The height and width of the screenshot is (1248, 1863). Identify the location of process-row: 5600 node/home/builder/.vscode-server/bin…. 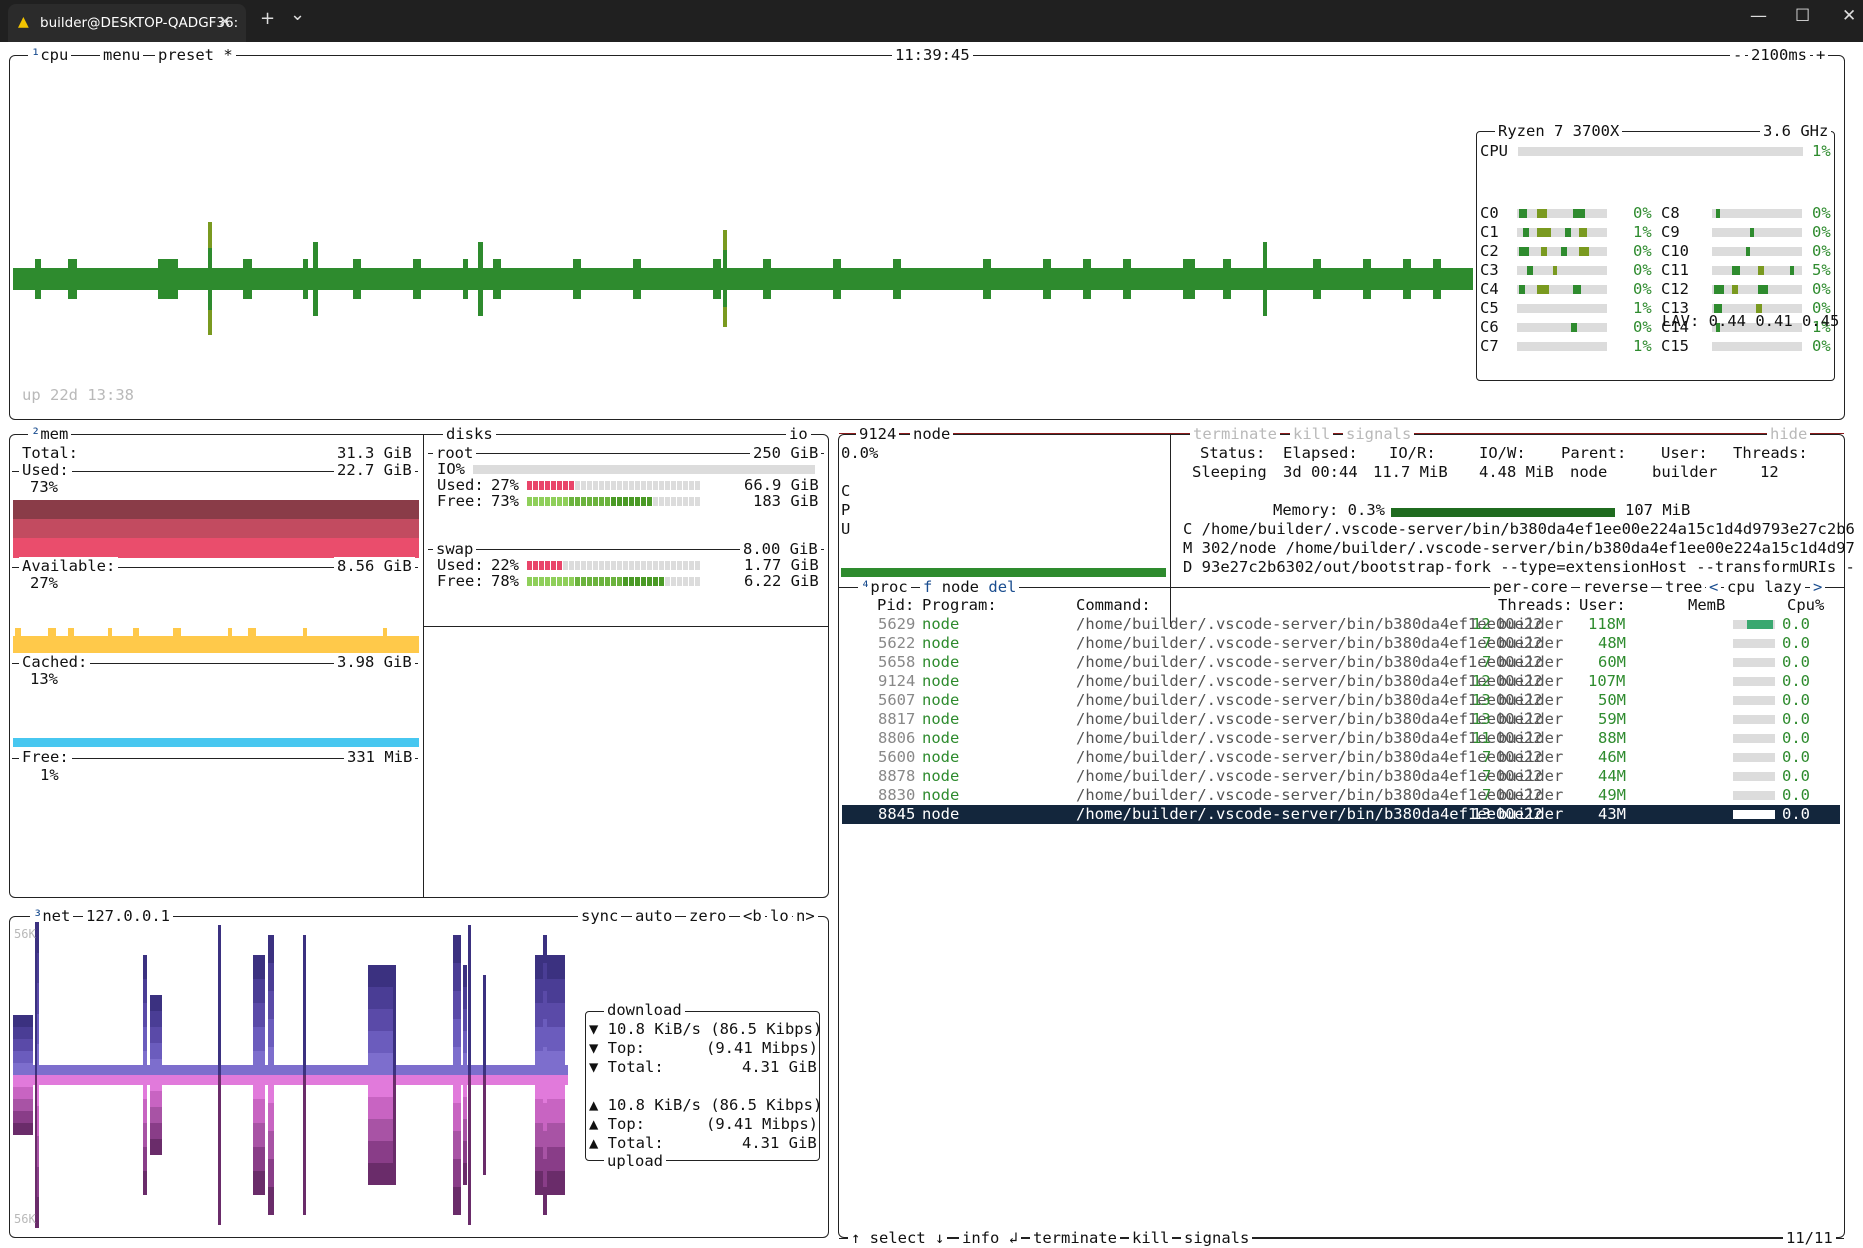
(1341, 757).